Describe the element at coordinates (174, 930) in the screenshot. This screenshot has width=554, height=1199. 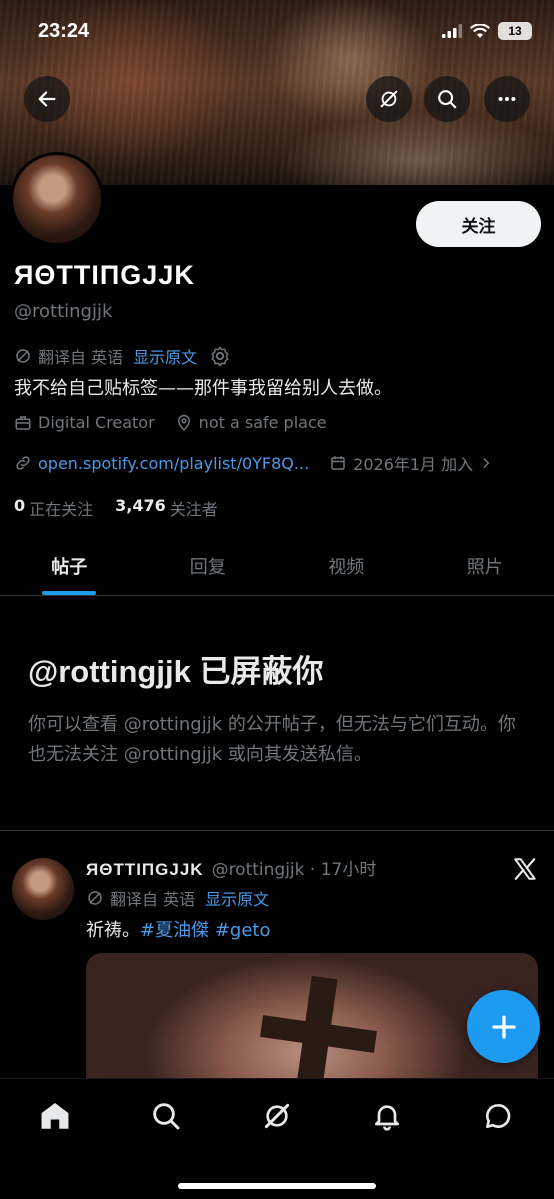
I see `hashtag-link: #夏油傑` at that location.